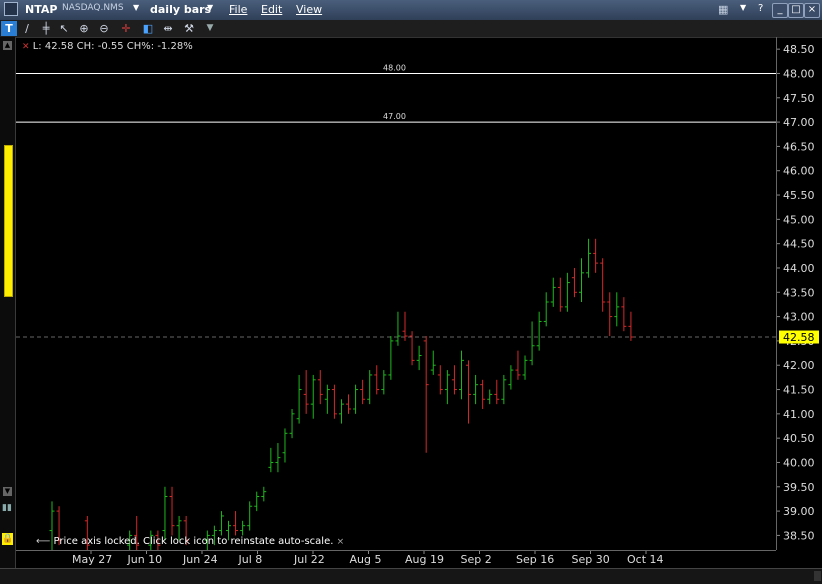 This screenshot has height=584, width=822. What do you see at coordinates (168, 28) in the screenshot?
I see `range-icon: ⇹` at bounding box center [168, 28].